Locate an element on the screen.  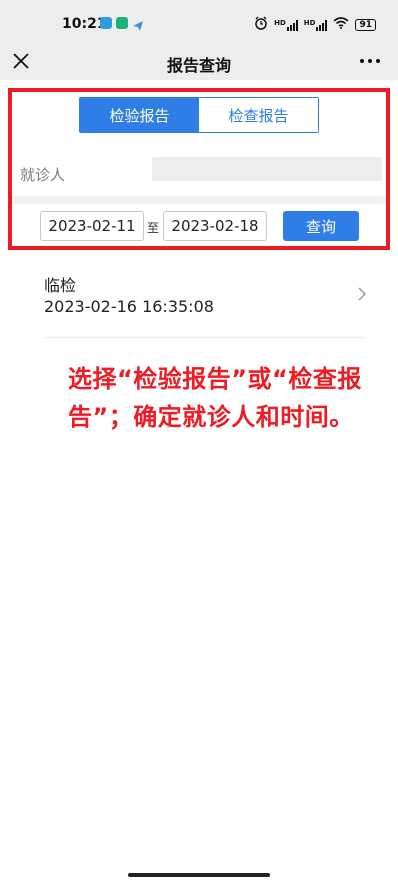
chevron-right-icon is located at coordinates (362, 294).